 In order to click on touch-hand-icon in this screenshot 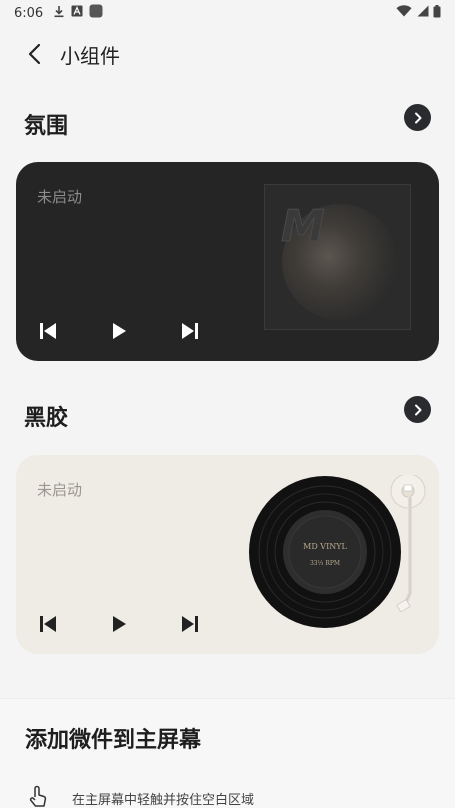, I will do `click(38, 796)`.